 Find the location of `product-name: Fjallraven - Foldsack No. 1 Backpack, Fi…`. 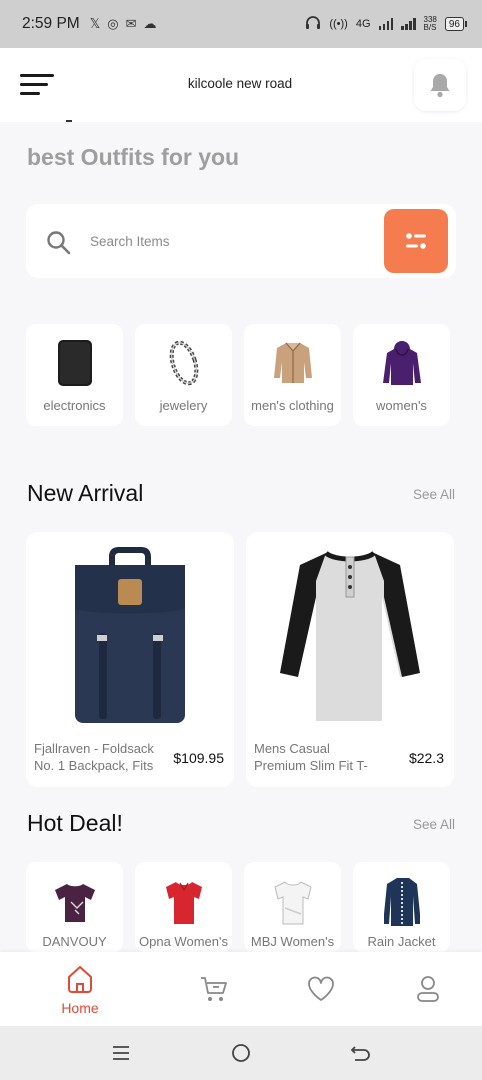

product-name: Fjallraven - Foldsack No. 1 Backpack, Fi… is located at coordinates (94, 757).